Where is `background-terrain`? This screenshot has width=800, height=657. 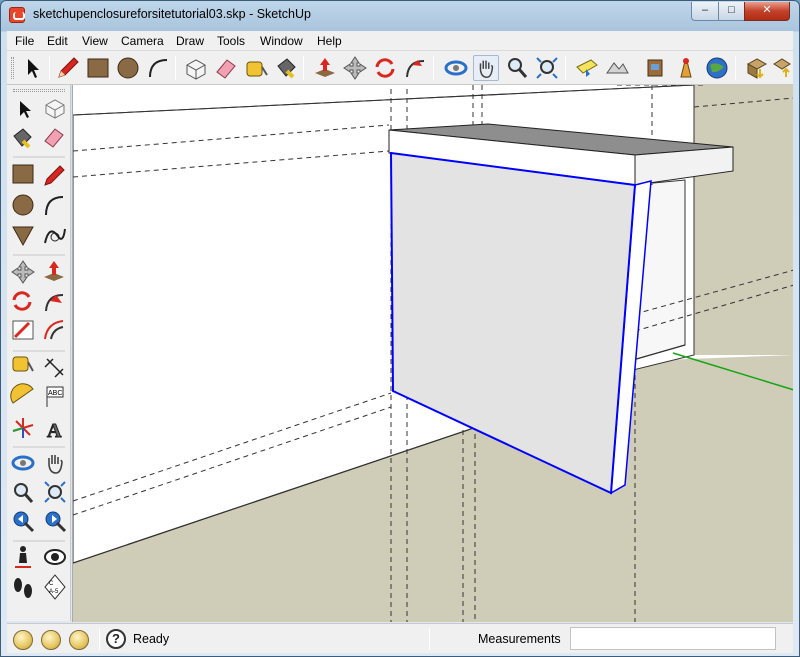 background-terrain is located at coordinates (743, 220).